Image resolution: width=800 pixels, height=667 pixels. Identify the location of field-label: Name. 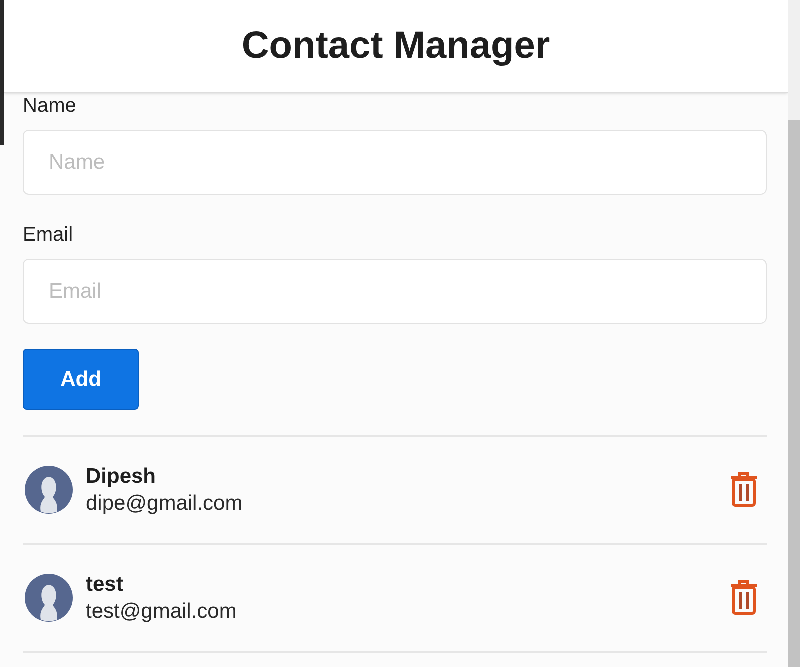
(50, 106).